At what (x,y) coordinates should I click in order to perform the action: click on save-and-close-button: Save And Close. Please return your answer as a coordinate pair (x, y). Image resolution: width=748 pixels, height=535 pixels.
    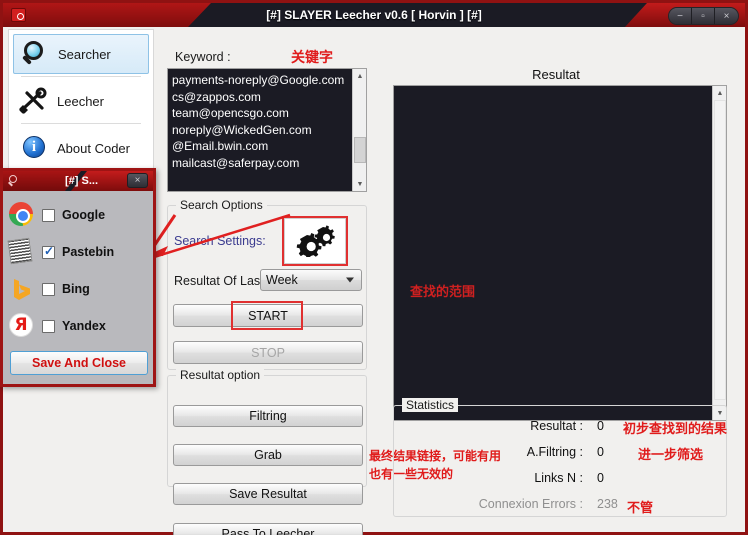
    Looking at the image, I should click on (79, 363).